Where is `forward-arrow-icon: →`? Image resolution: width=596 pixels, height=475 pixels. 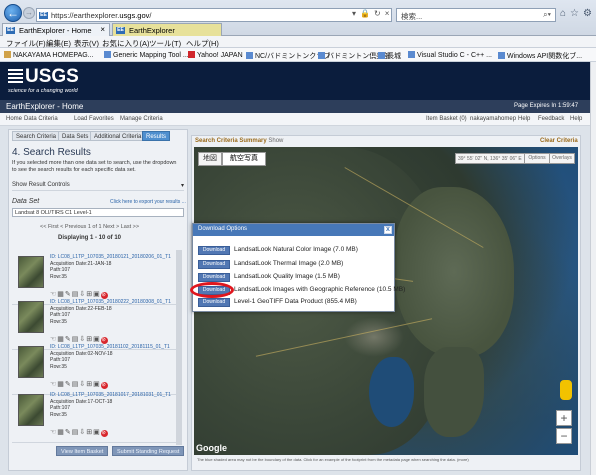 forward-arrow-icon: → is located at coordinates (29, 13).